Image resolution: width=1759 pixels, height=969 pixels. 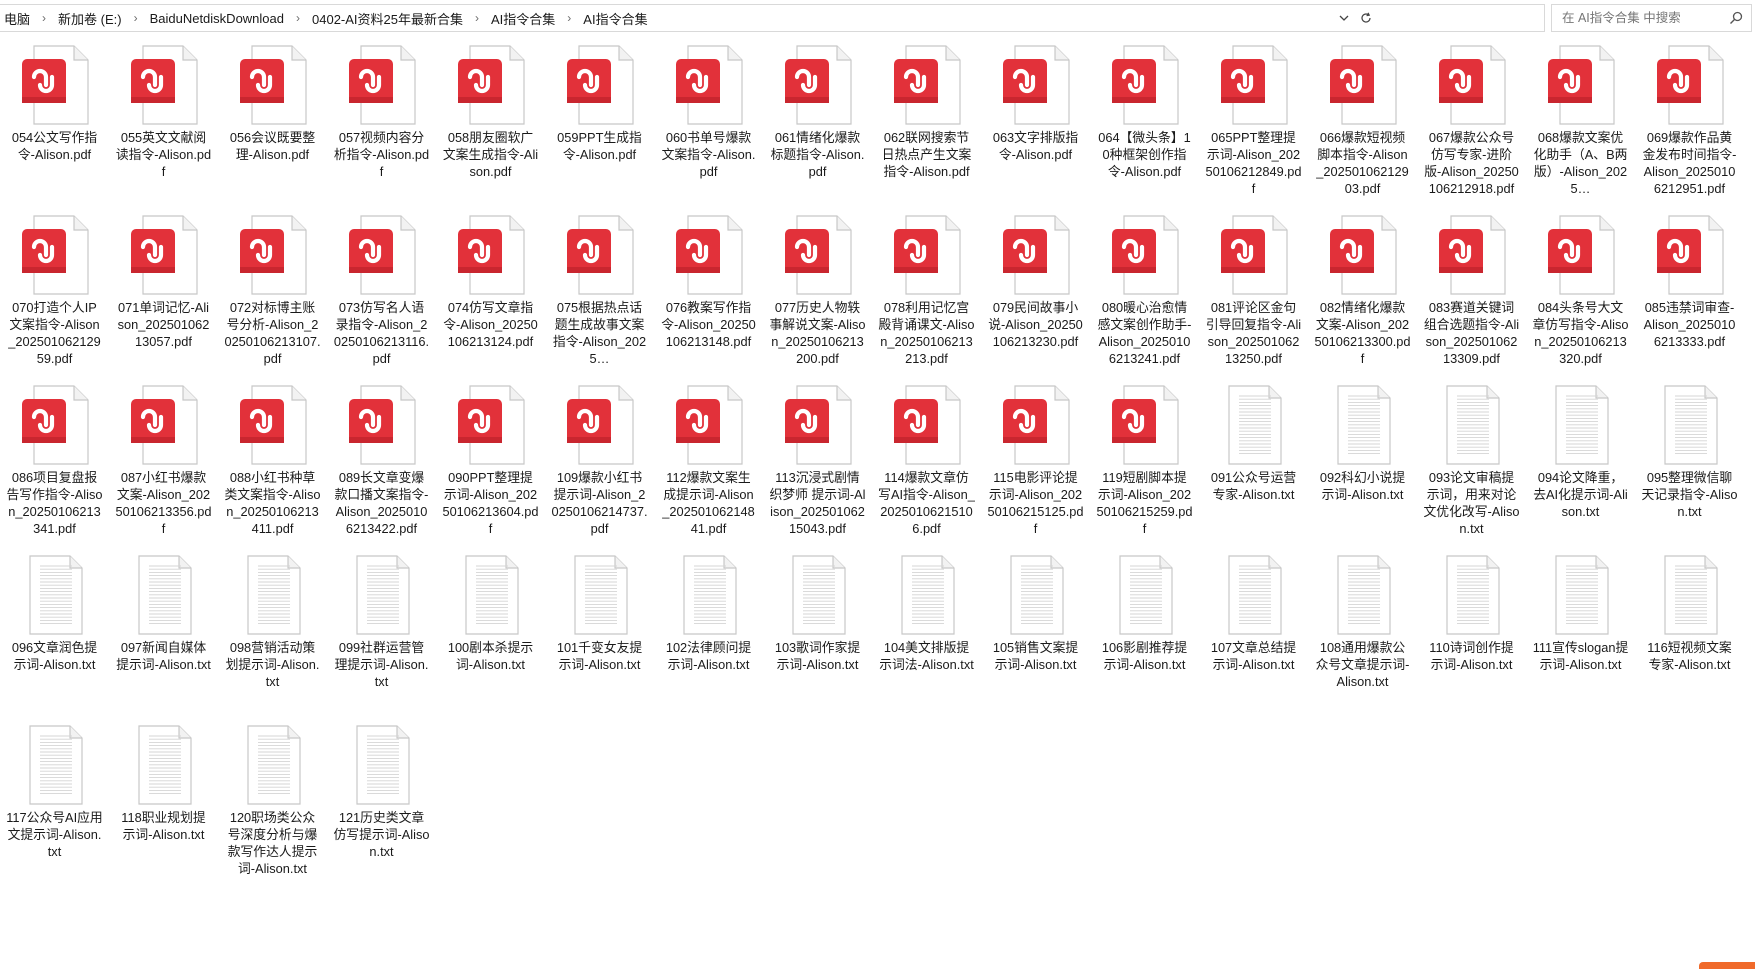 What do you see at coordinates (817, 297) in the screenshot?
I see `file-item: 077历史人物轶事解说文案-Alison_20250106213200.pdf` at bounding box center [817, 297].